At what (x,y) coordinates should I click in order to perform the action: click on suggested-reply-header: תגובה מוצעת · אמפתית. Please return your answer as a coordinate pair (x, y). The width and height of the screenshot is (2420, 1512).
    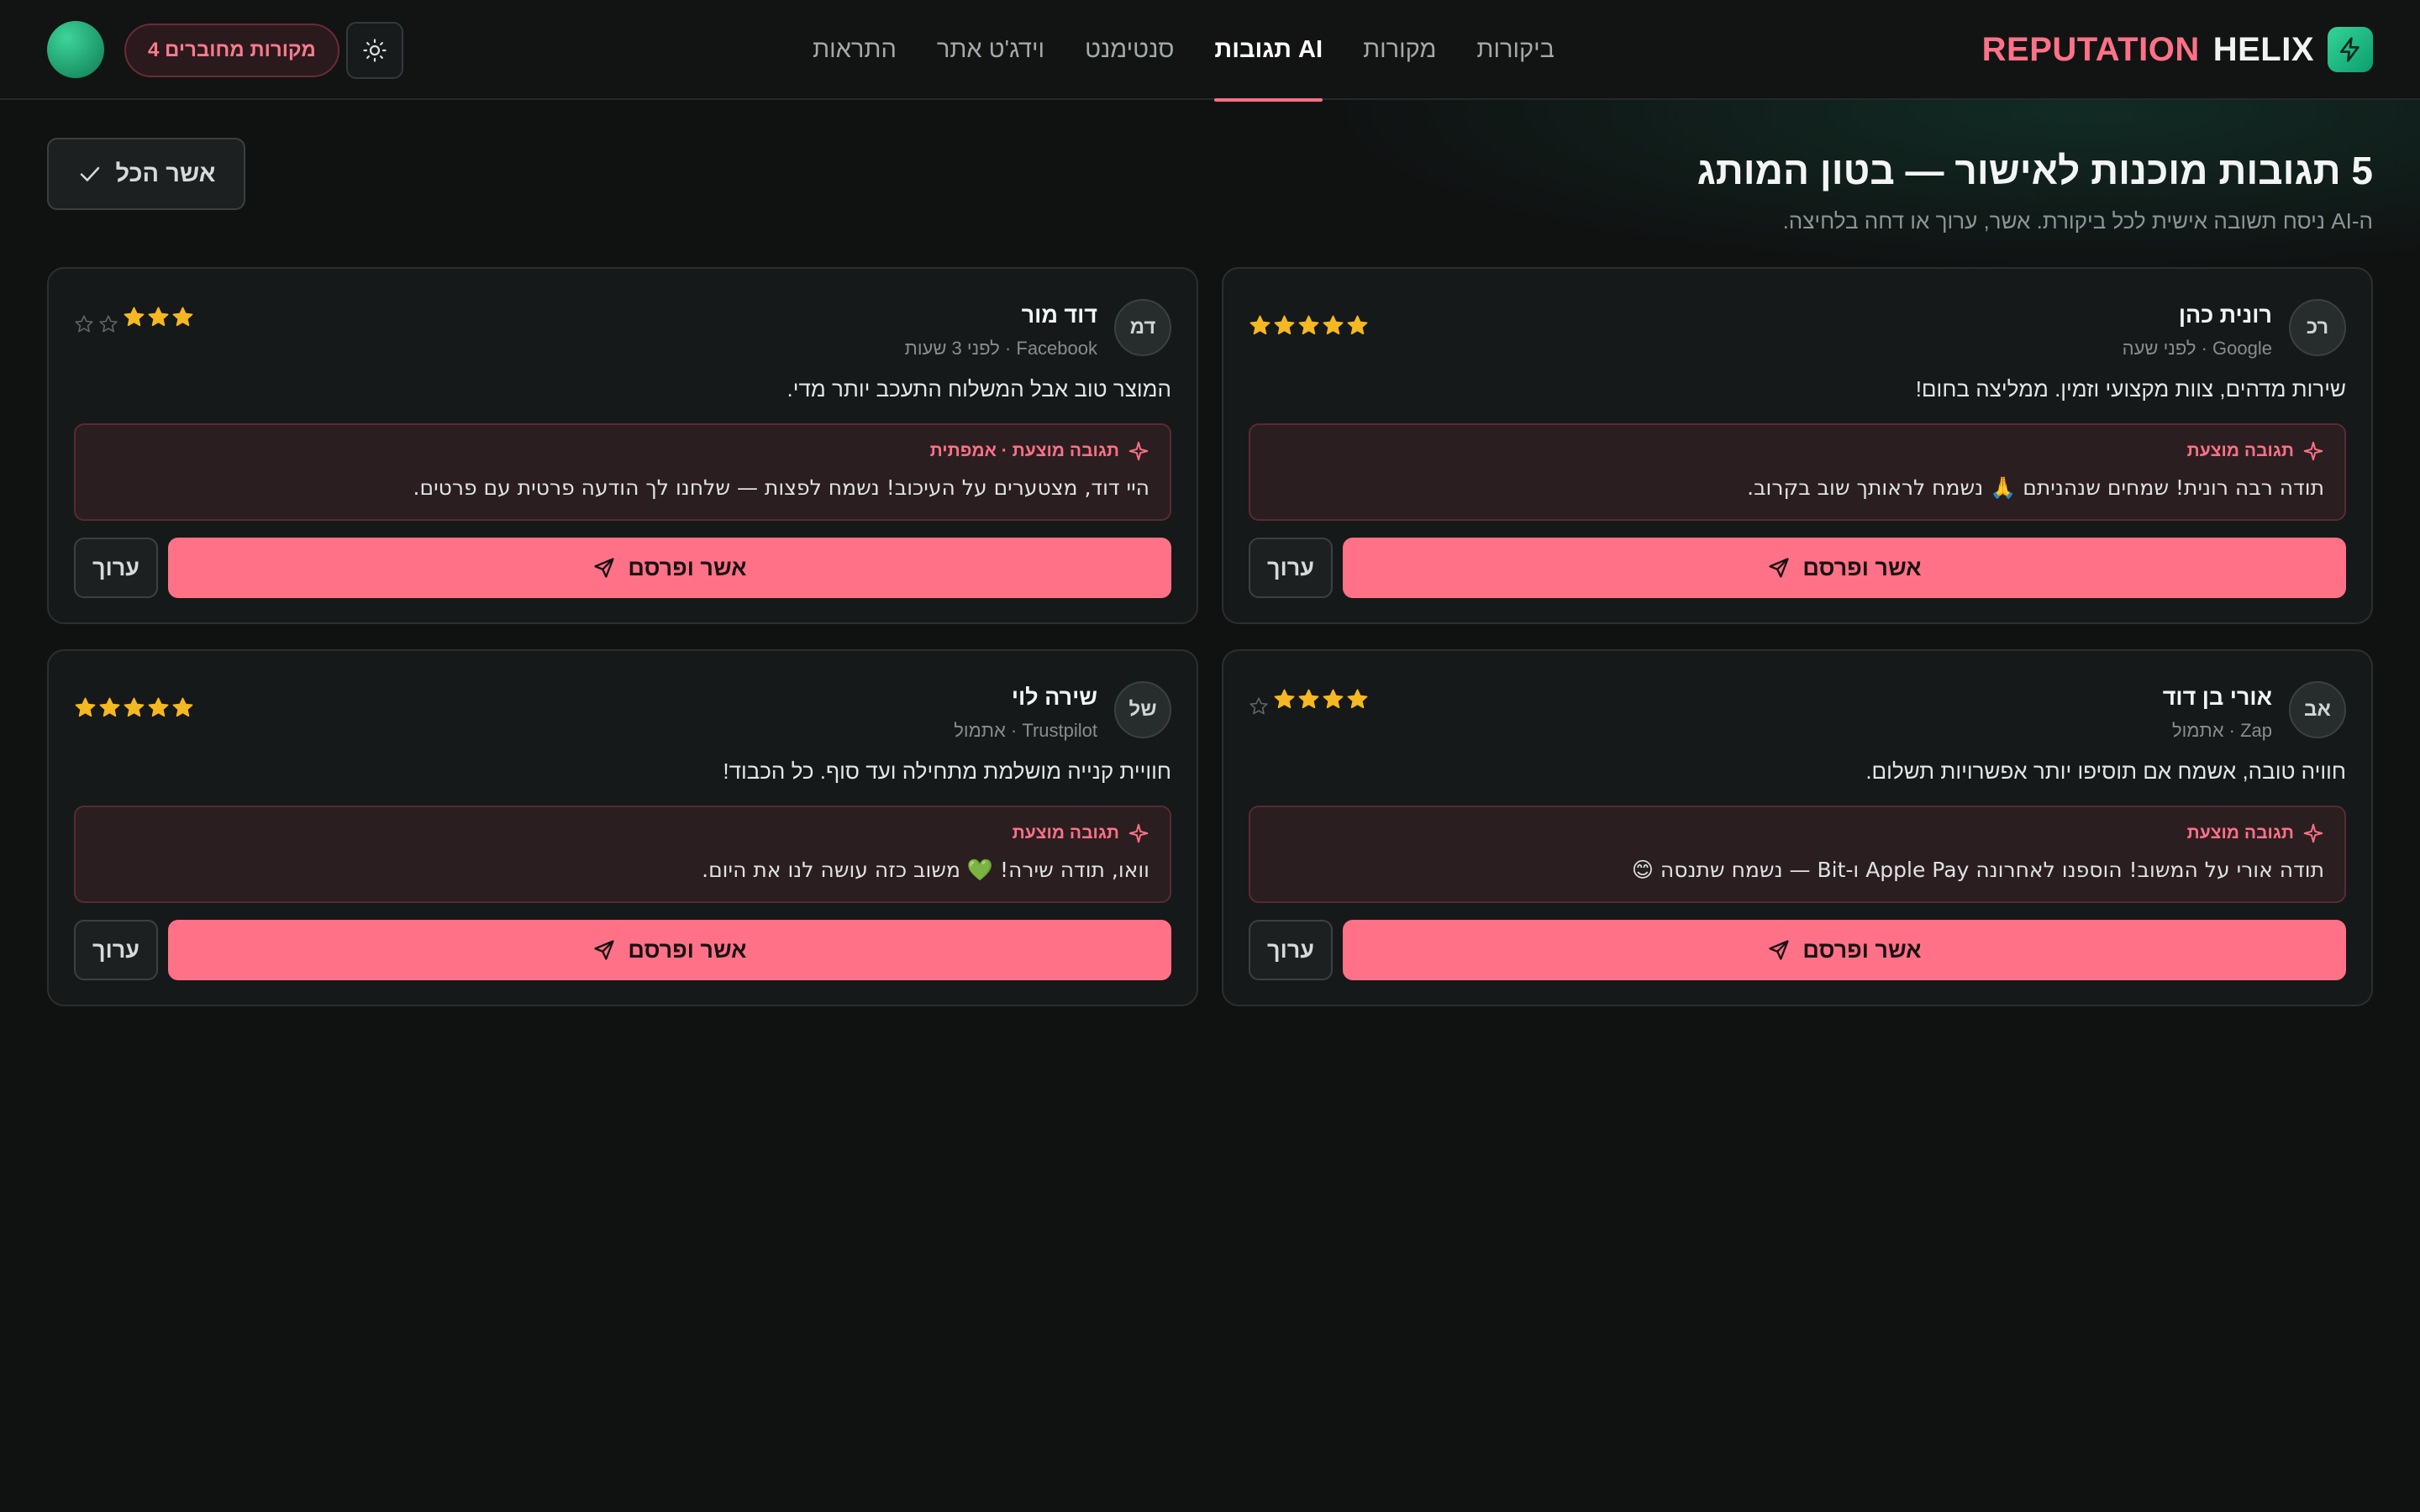
    Looking at the image, I should click on (1040, 451).